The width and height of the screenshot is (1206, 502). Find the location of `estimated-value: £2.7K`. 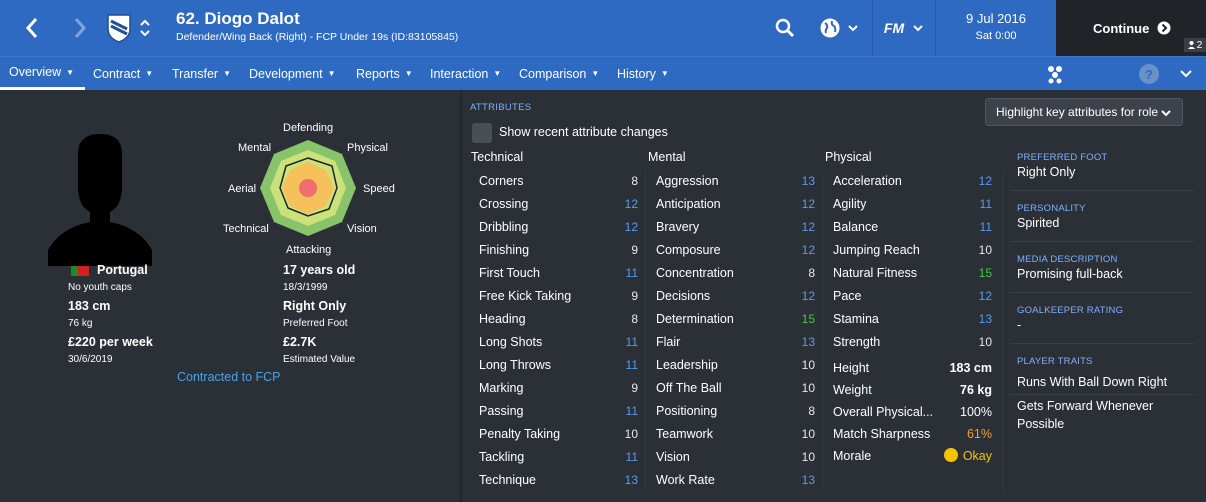

estimated-value: £2.7K is located at coordinates (300, 342).